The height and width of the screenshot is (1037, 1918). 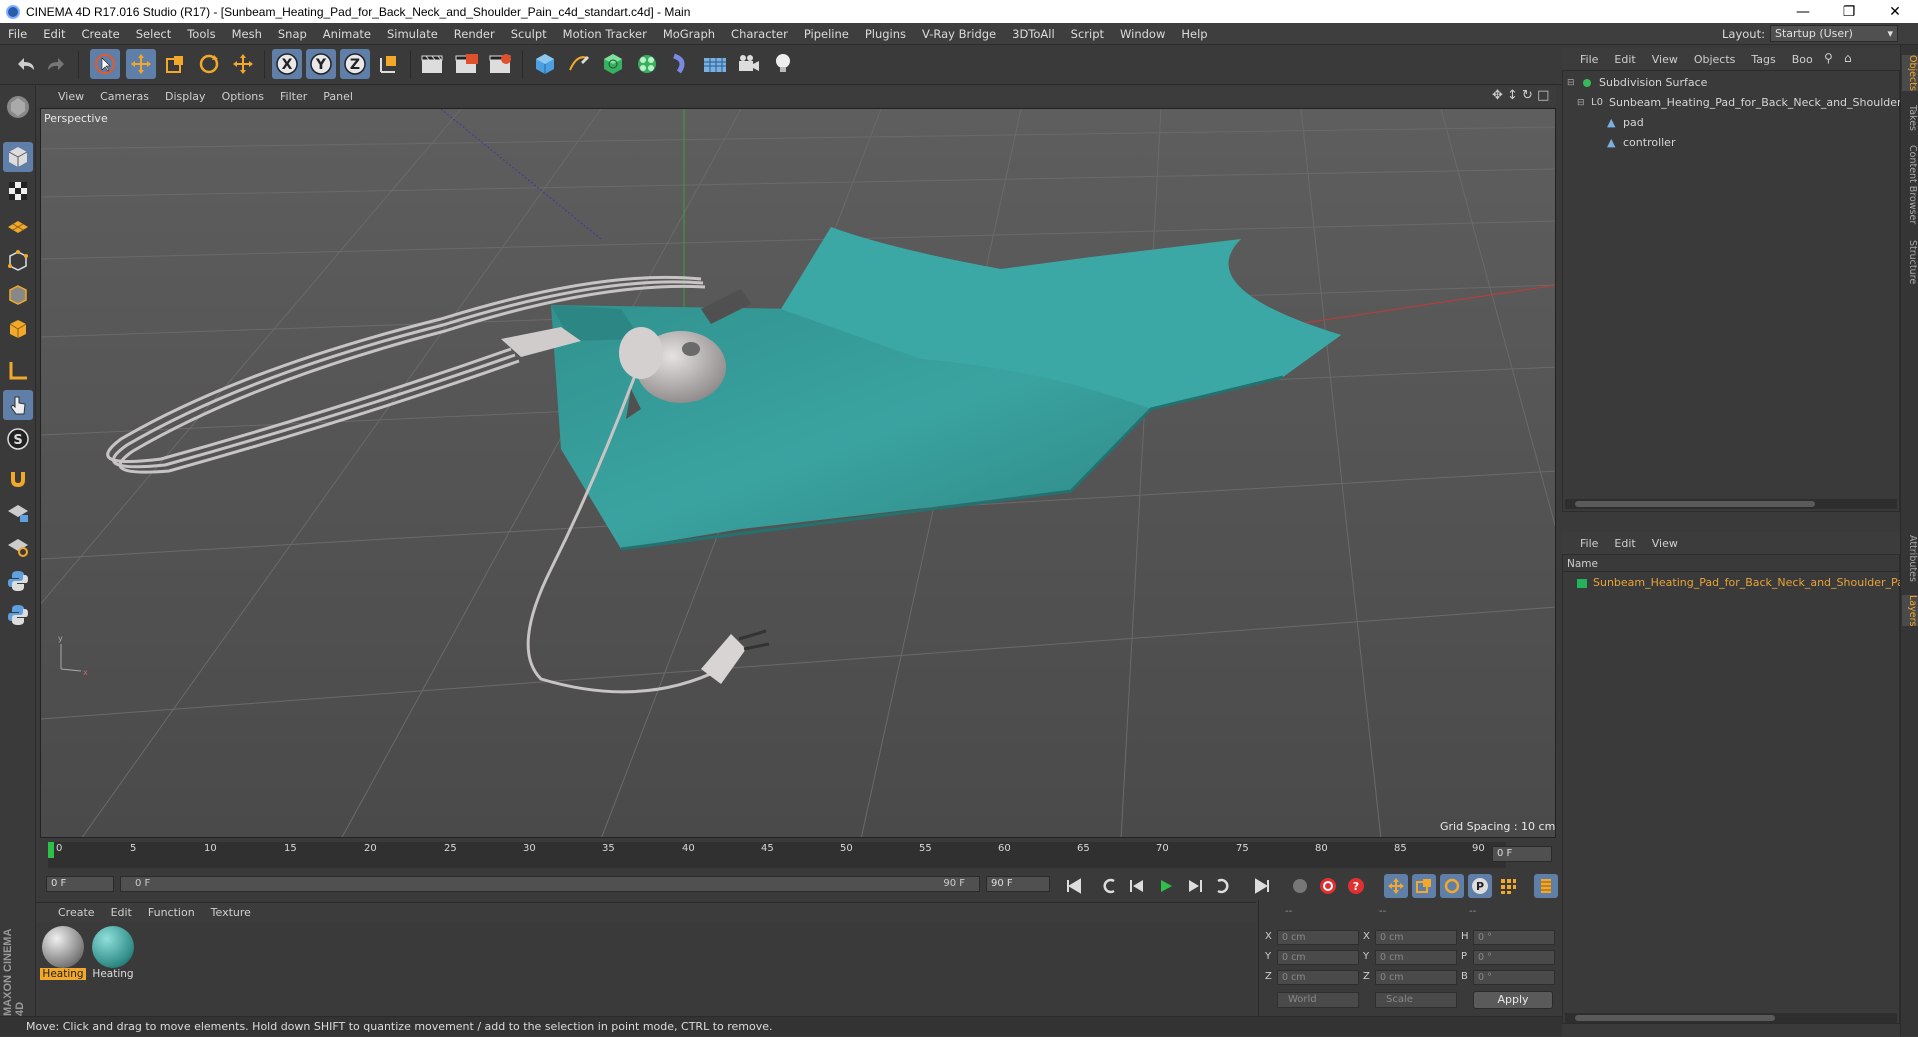 I want to click on subdivision-generator-button, so click(x=613, y=64).